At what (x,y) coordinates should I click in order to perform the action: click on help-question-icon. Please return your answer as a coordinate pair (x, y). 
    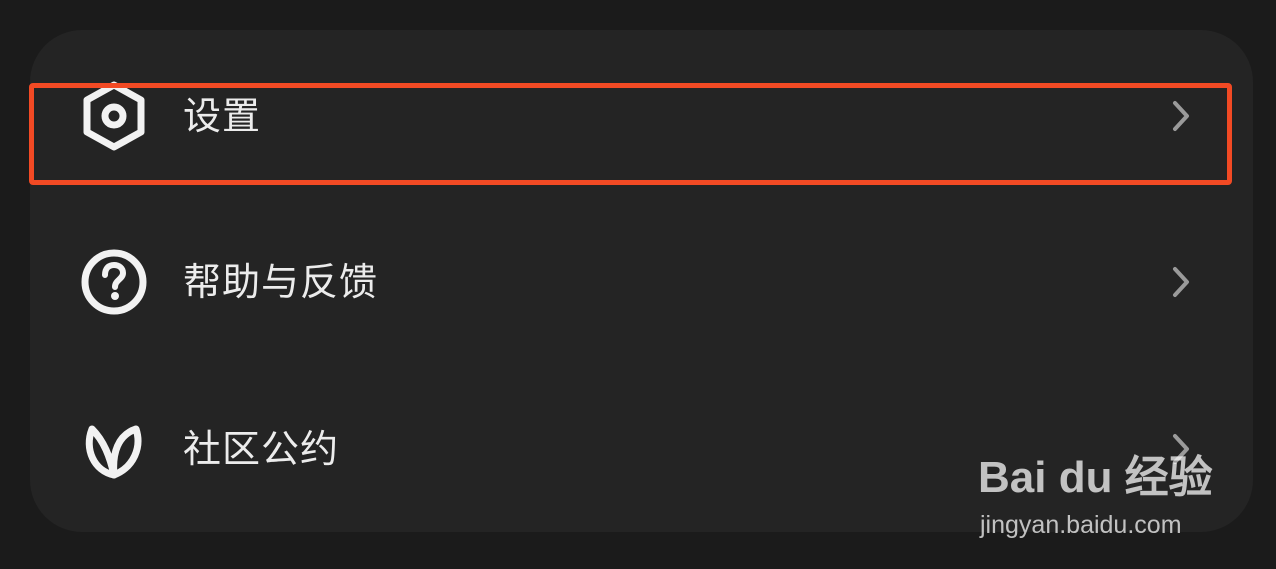
    Looking at the image, I should click on (114, 282).